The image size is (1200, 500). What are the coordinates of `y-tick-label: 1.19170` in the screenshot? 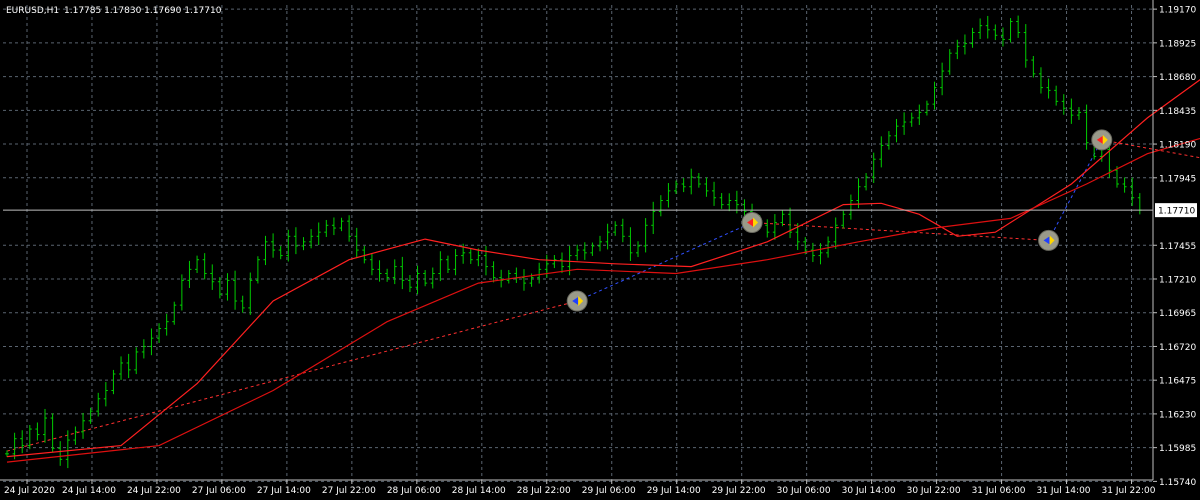 It's located at (1177, 11).